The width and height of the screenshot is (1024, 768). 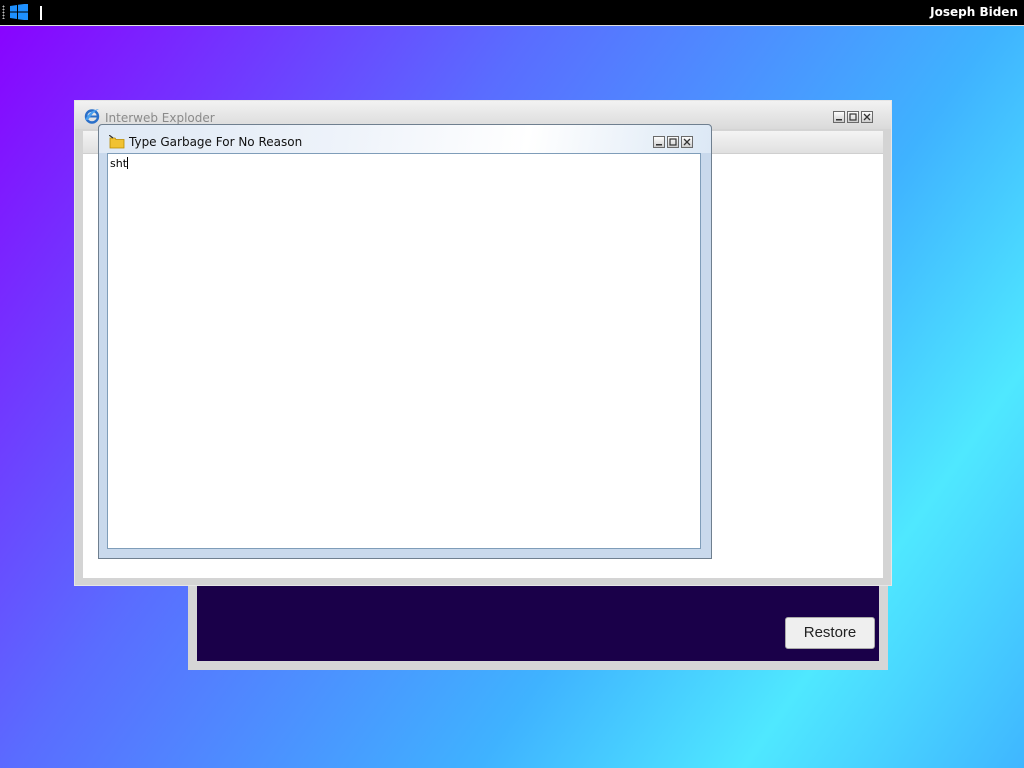 I want to click on editor-titlebar: Type Garbage For No Reason, so click(x=405, y=139).